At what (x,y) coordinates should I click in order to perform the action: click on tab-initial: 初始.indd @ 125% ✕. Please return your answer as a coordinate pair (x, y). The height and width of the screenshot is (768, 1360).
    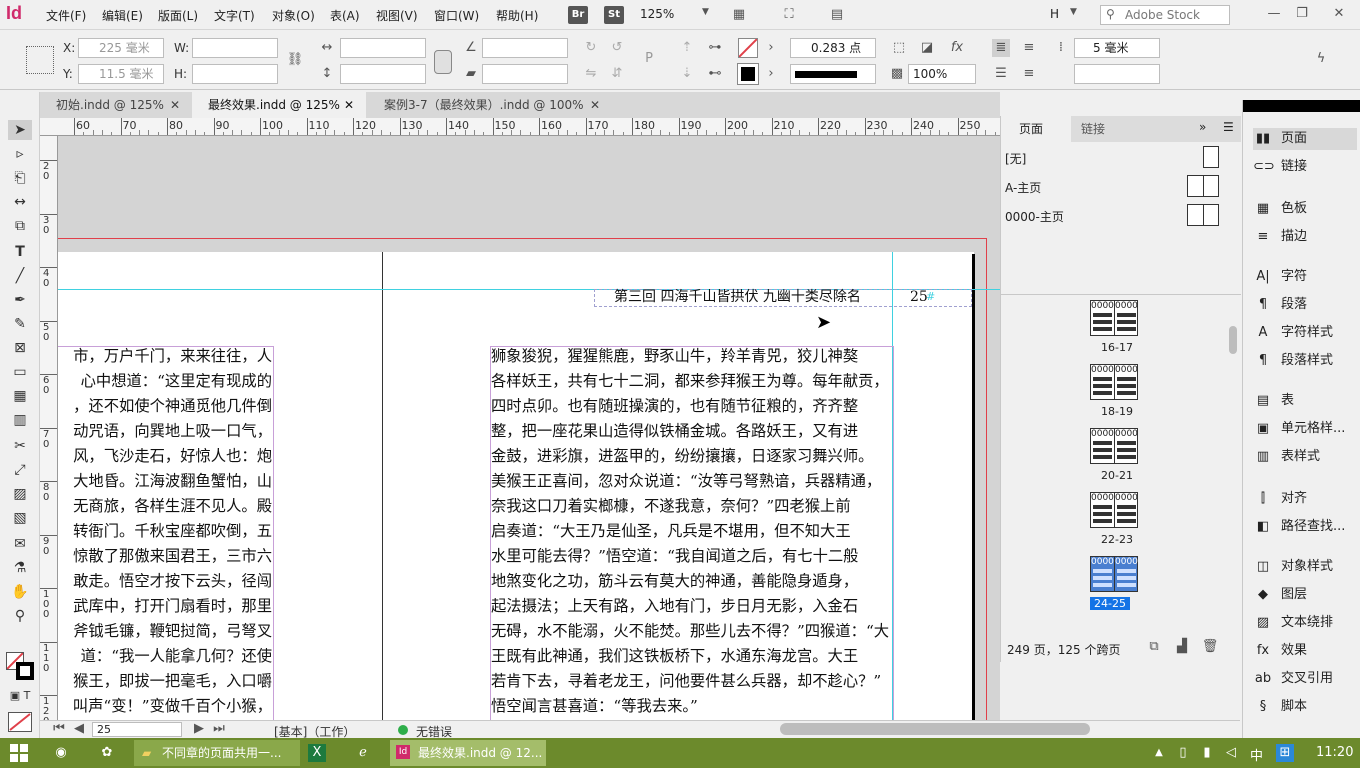
    Looking at the image, I should click on (114, 105).